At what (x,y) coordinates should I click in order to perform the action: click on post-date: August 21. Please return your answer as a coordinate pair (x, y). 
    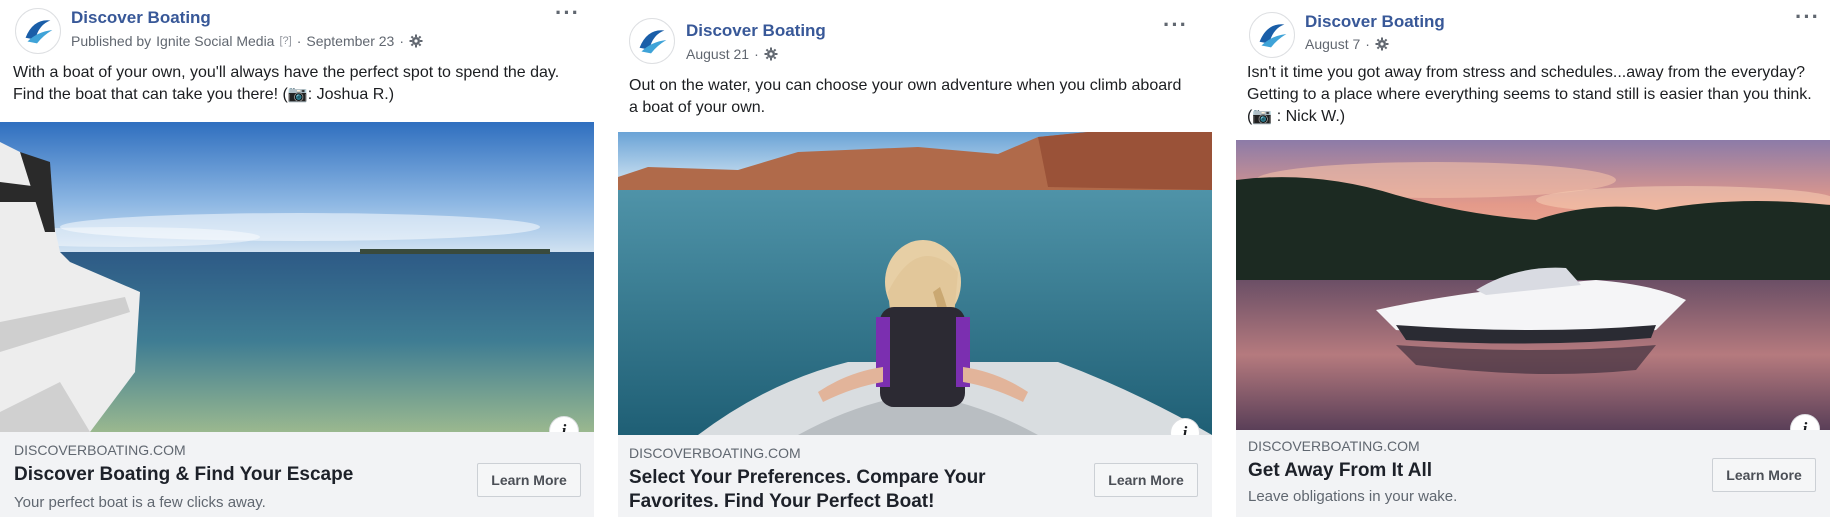
    Looking at the image, I should click on (717, 54).